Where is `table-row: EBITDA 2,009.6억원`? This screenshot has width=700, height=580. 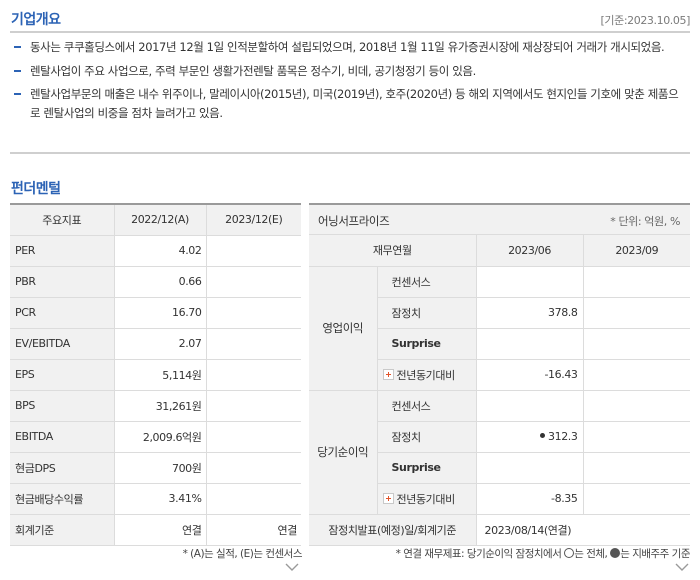 table-row: EBITDA 2,009.6억원 is located at coordinates (155, 437).